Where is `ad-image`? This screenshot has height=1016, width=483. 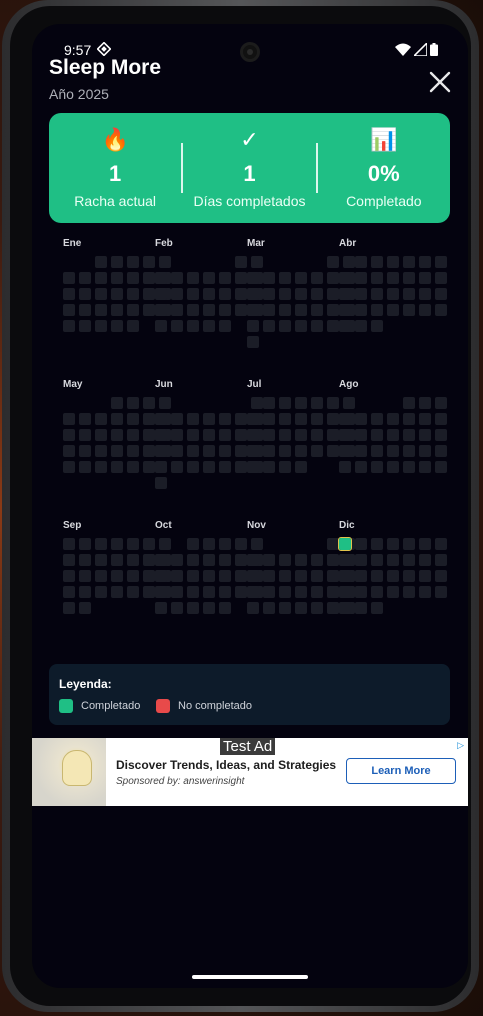 ad-image is located at coordinates (69, 772).